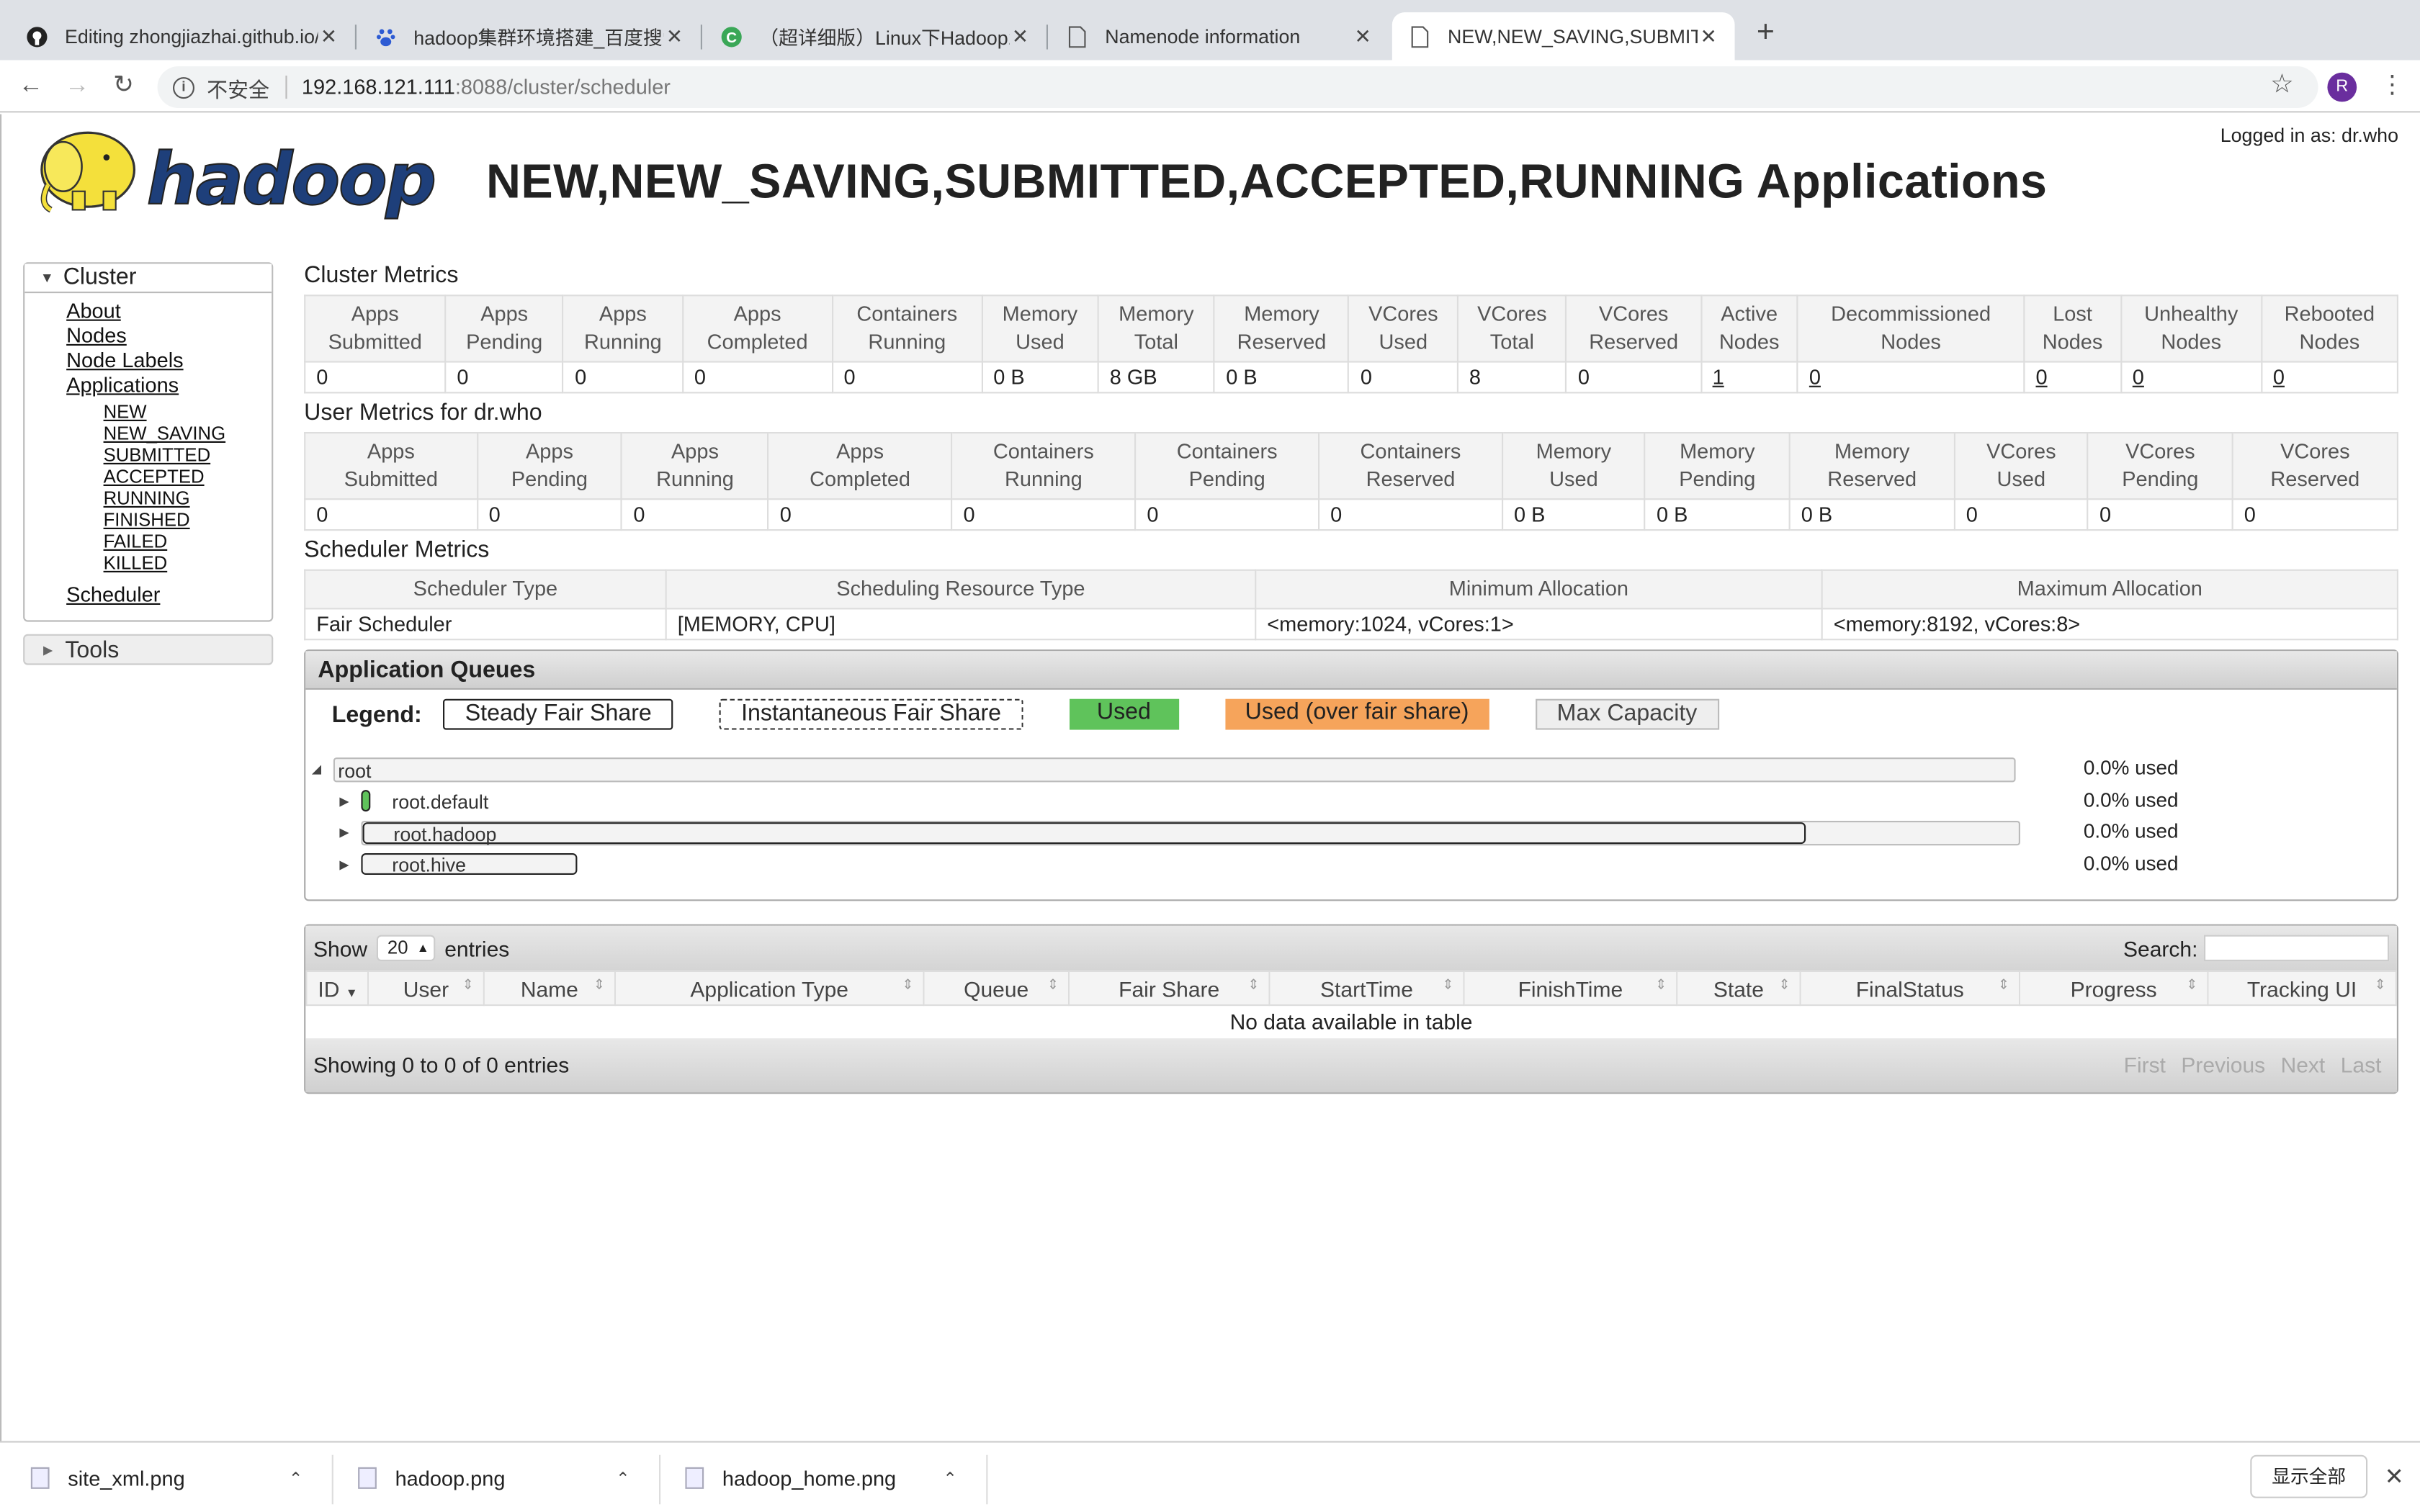 The height and width of the screenshot is (1512, 2420). Describe the element at coordinates (769, 988) in the screenshot. I see `col-header-application-type: Application Type ⇕` at that location.